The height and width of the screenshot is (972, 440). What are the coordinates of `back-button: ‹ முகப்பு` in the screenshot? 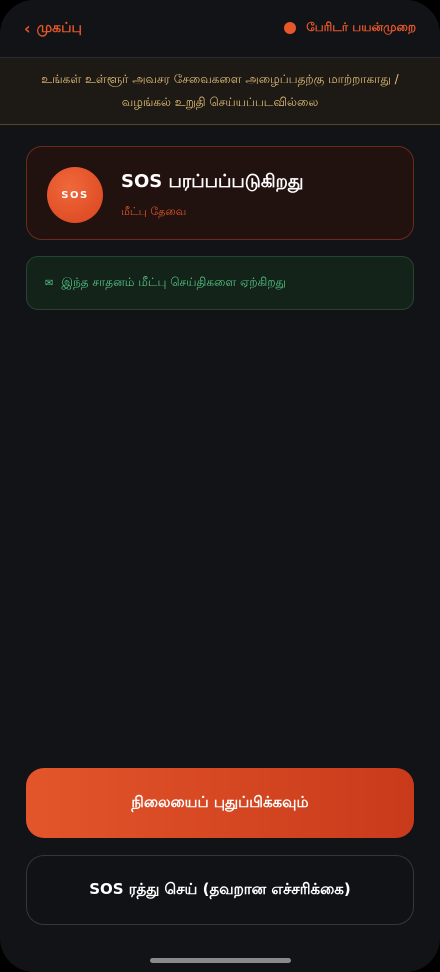 It's located at (53, 29).